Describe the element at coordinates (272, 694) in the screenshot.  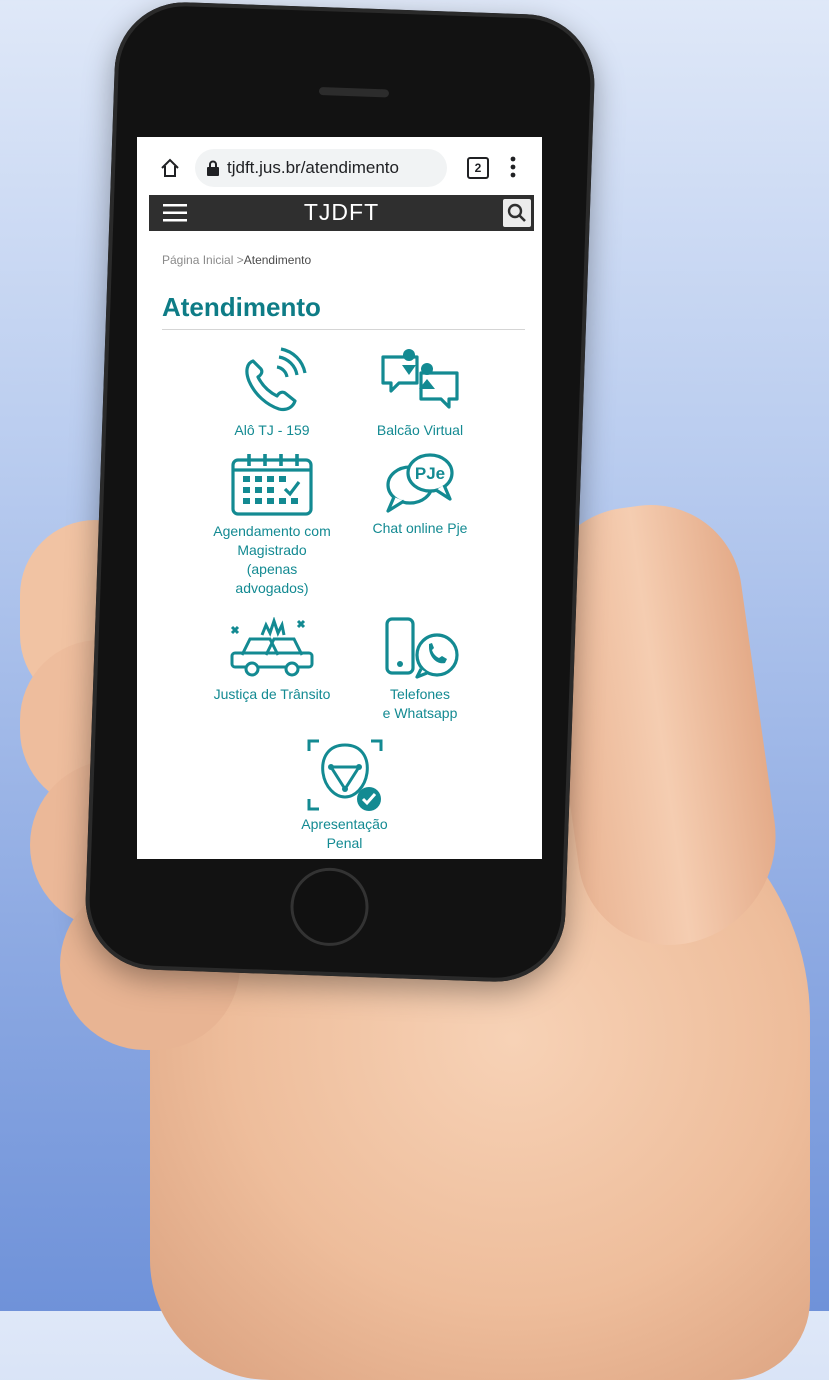
I see `service-label: Justiça de Trânsito` at that location.